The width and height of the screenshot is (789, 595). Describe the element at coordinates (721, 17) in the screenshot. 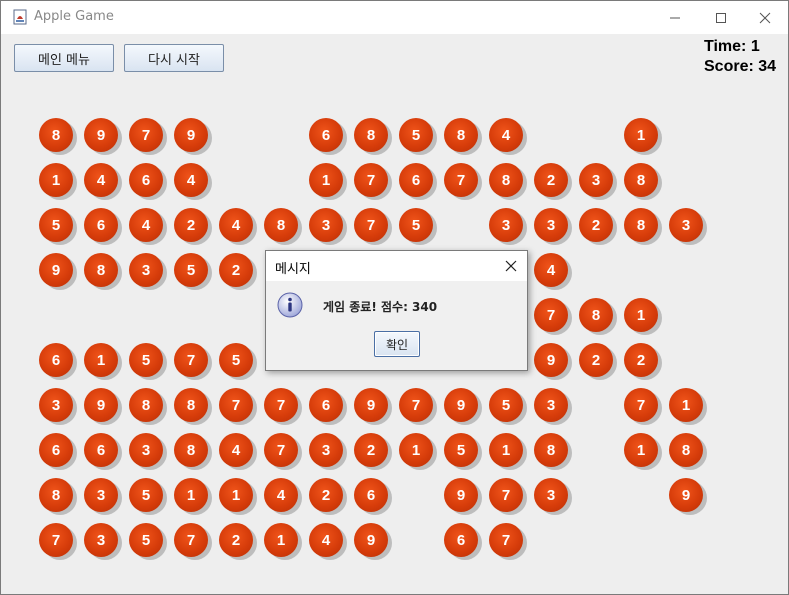

I see `maximize-button` at that location.